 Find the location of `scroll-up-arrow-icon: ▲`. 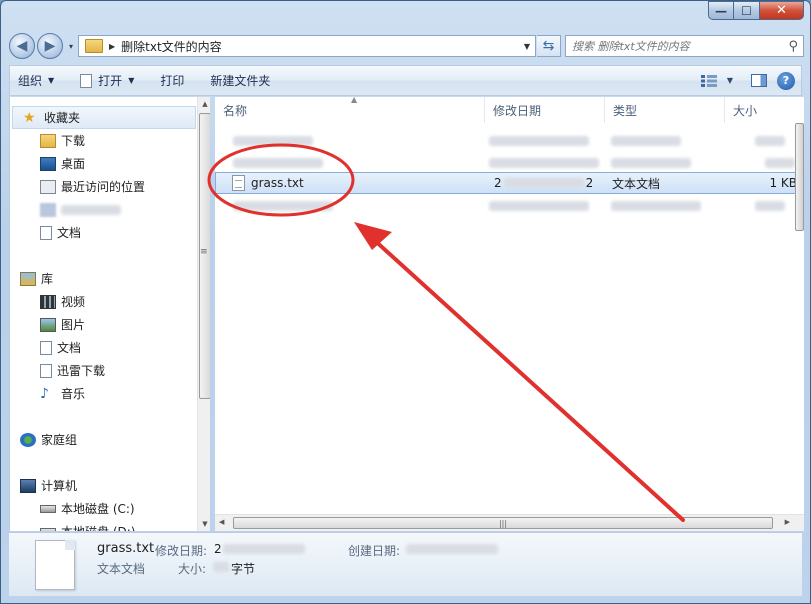

scroll-up-arrow-icon: ▲ is located at coordinates (205, 104).